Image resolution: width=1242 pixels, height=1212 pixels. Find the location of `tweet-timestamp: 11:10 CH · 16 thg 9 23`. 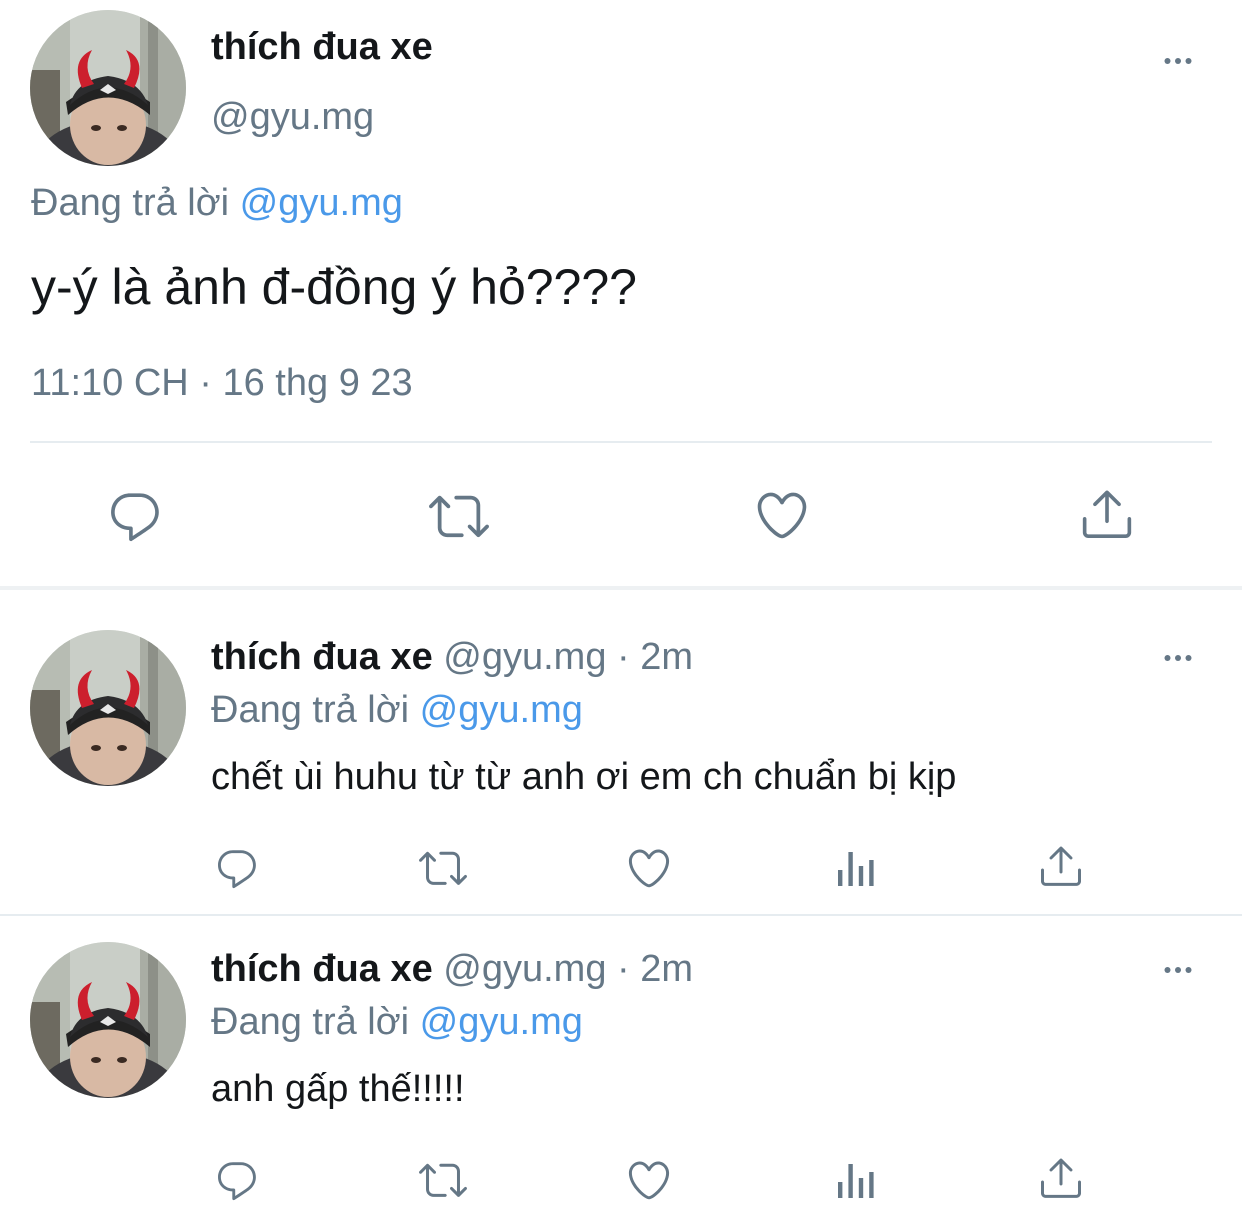

tweet-timestamp: 11:10 CH · 16 thg 9 23 is located at coordinates (222, 383).